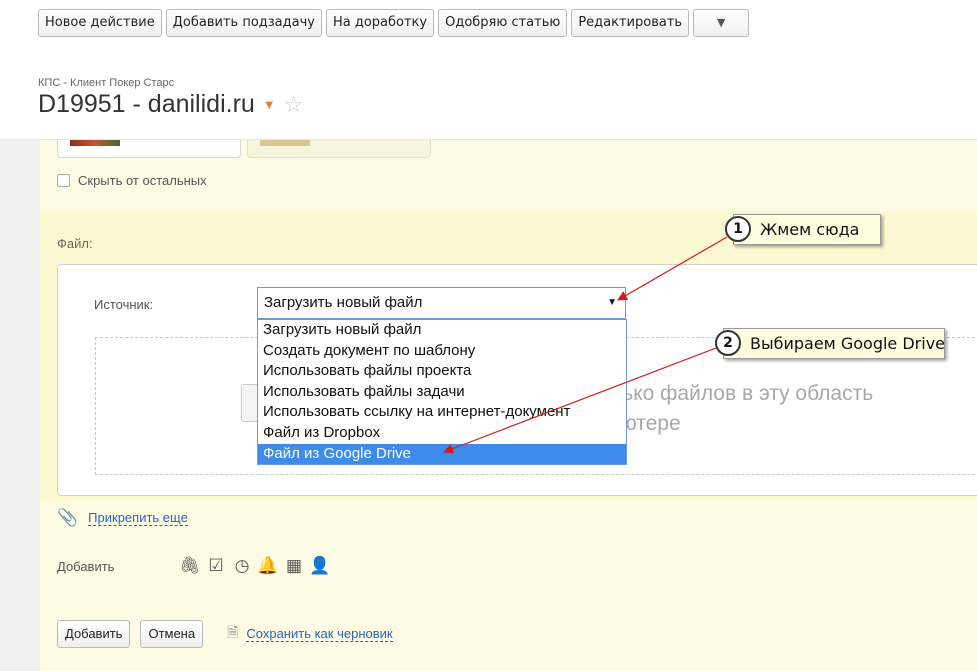 This screenshot has width=977, height=671. Describe the element at coordinates (630, 23) in the screenshot. I see `edit-button: Редактировать` at that location.